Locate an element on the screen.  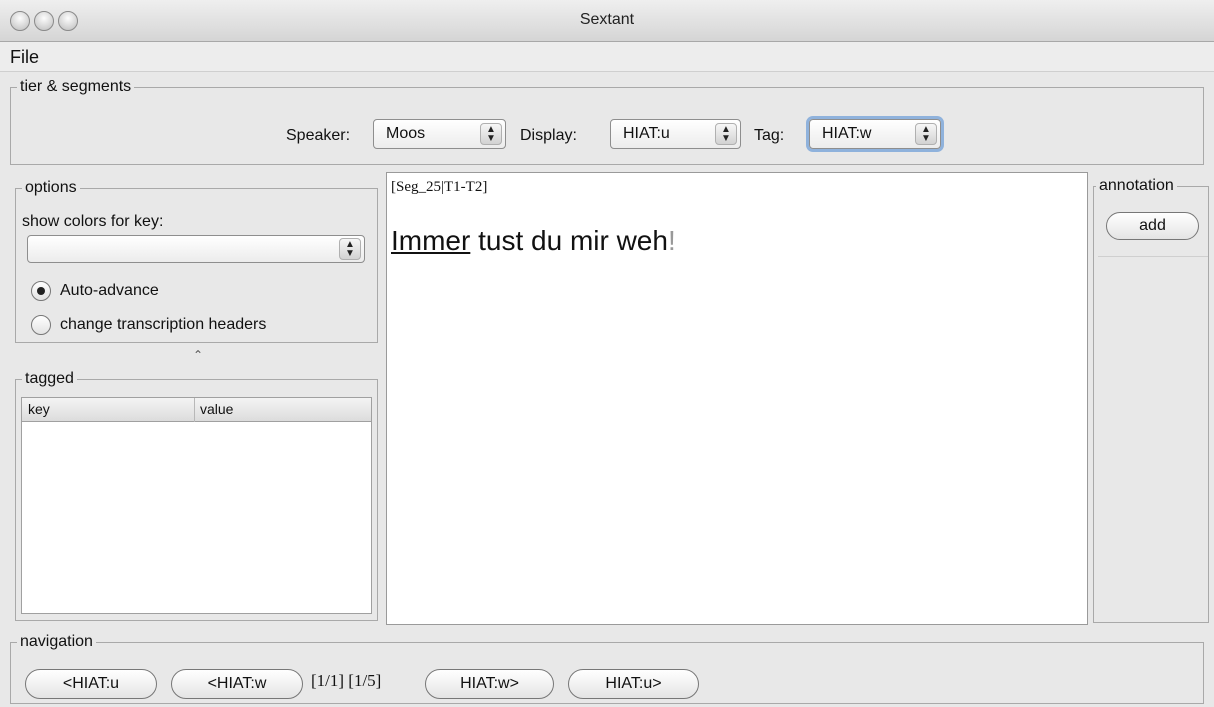
annotation-panel: annotation is located at coordinates (1151, 399).